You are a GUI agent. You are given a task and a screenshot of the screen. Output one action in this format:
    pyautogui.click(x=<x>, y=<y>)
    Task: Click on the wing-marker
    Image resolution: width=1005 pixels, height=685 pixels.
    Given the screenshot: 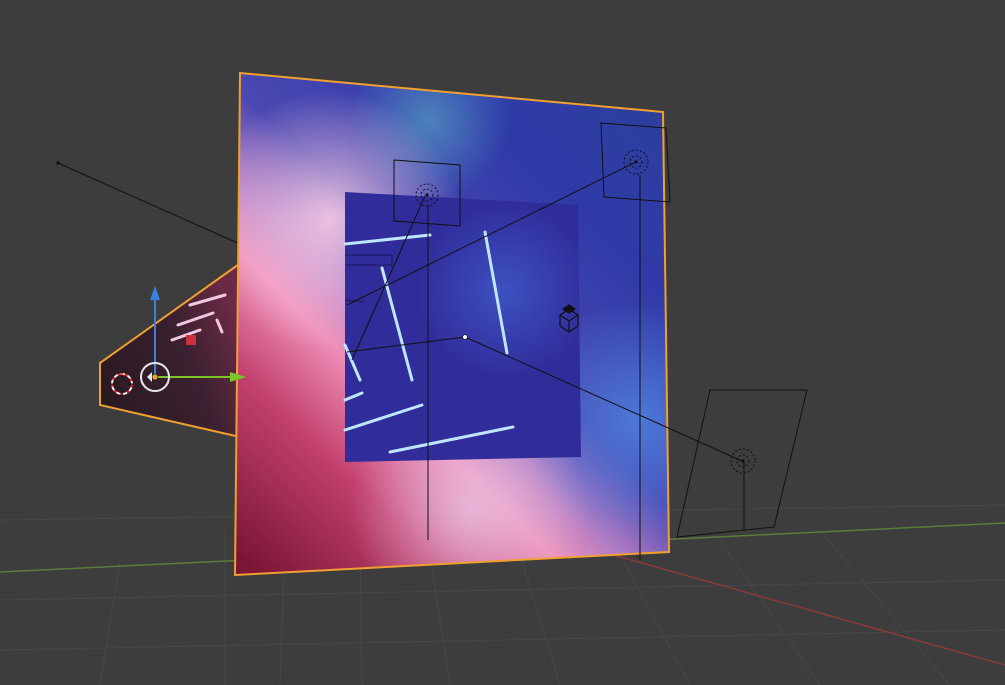 What is the action you would take?
    pyautogui.click(x=191, y=340)
    